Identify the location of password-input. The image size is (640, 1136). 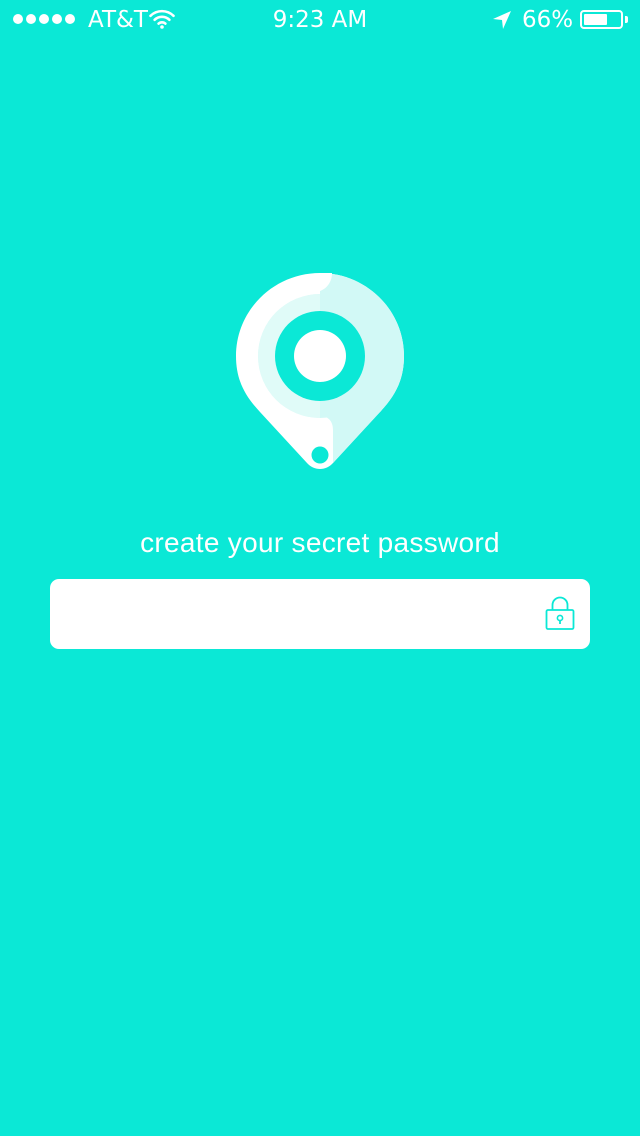
(299, 614).